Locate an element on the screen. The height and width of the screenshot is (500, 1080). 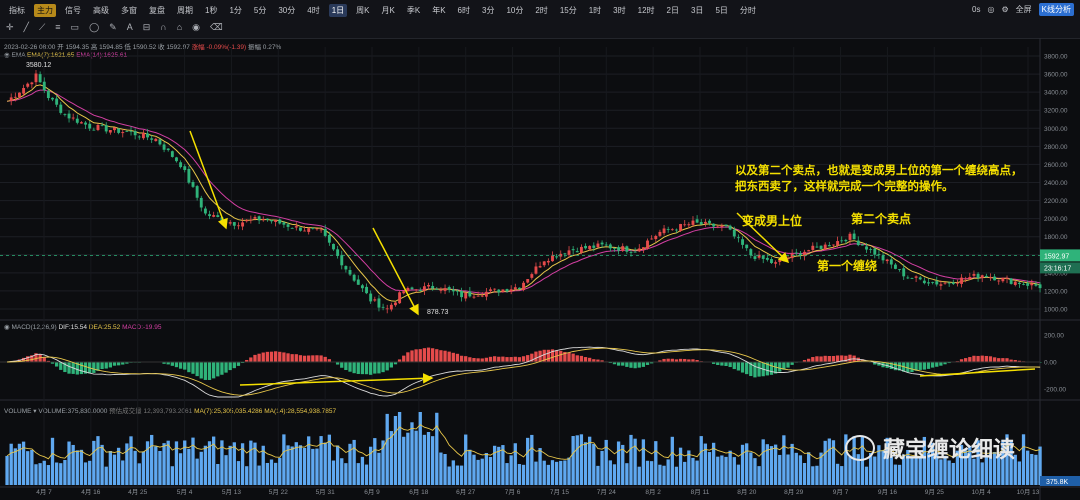
toolbar-item: 季K is located at coordinates (413, 10).